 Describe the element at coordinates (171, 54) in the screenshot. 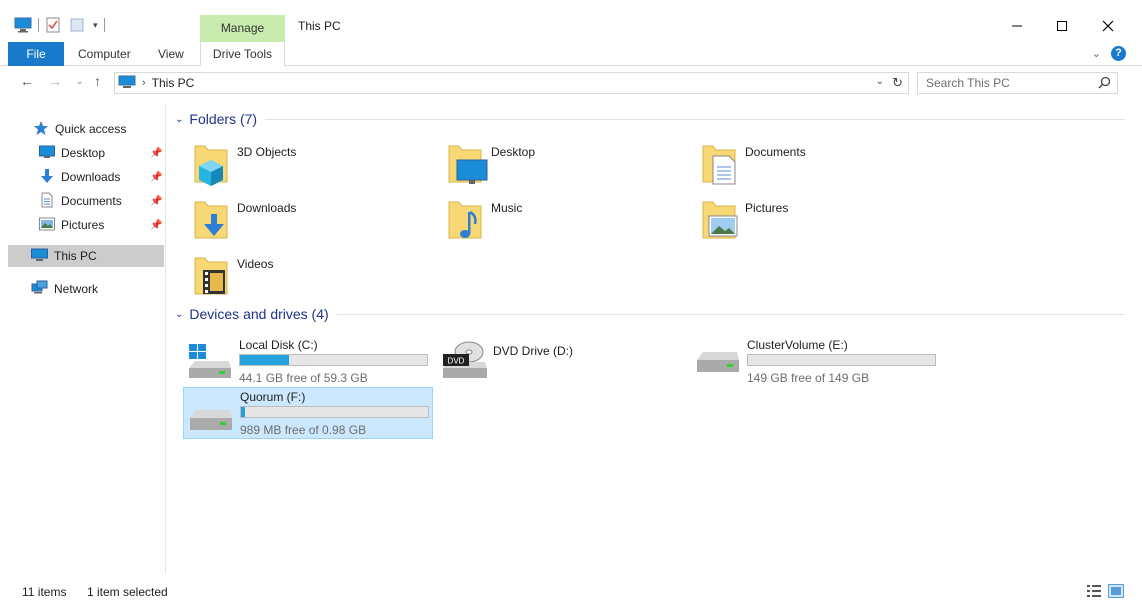

I see `tab-view: View` at that location.